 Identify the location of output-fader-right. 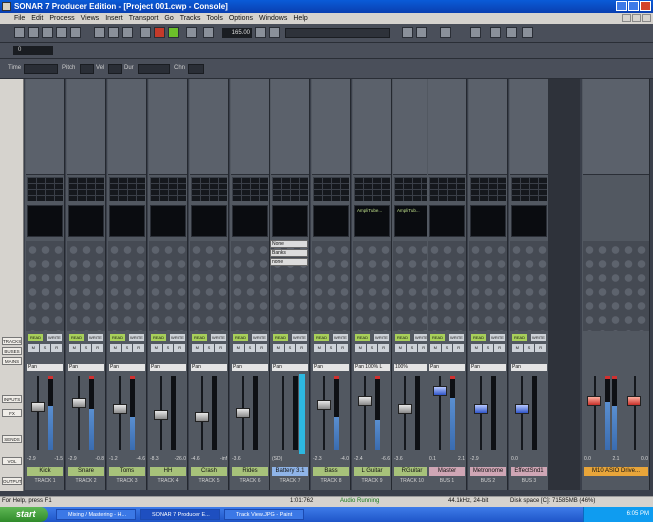
(634, 401).